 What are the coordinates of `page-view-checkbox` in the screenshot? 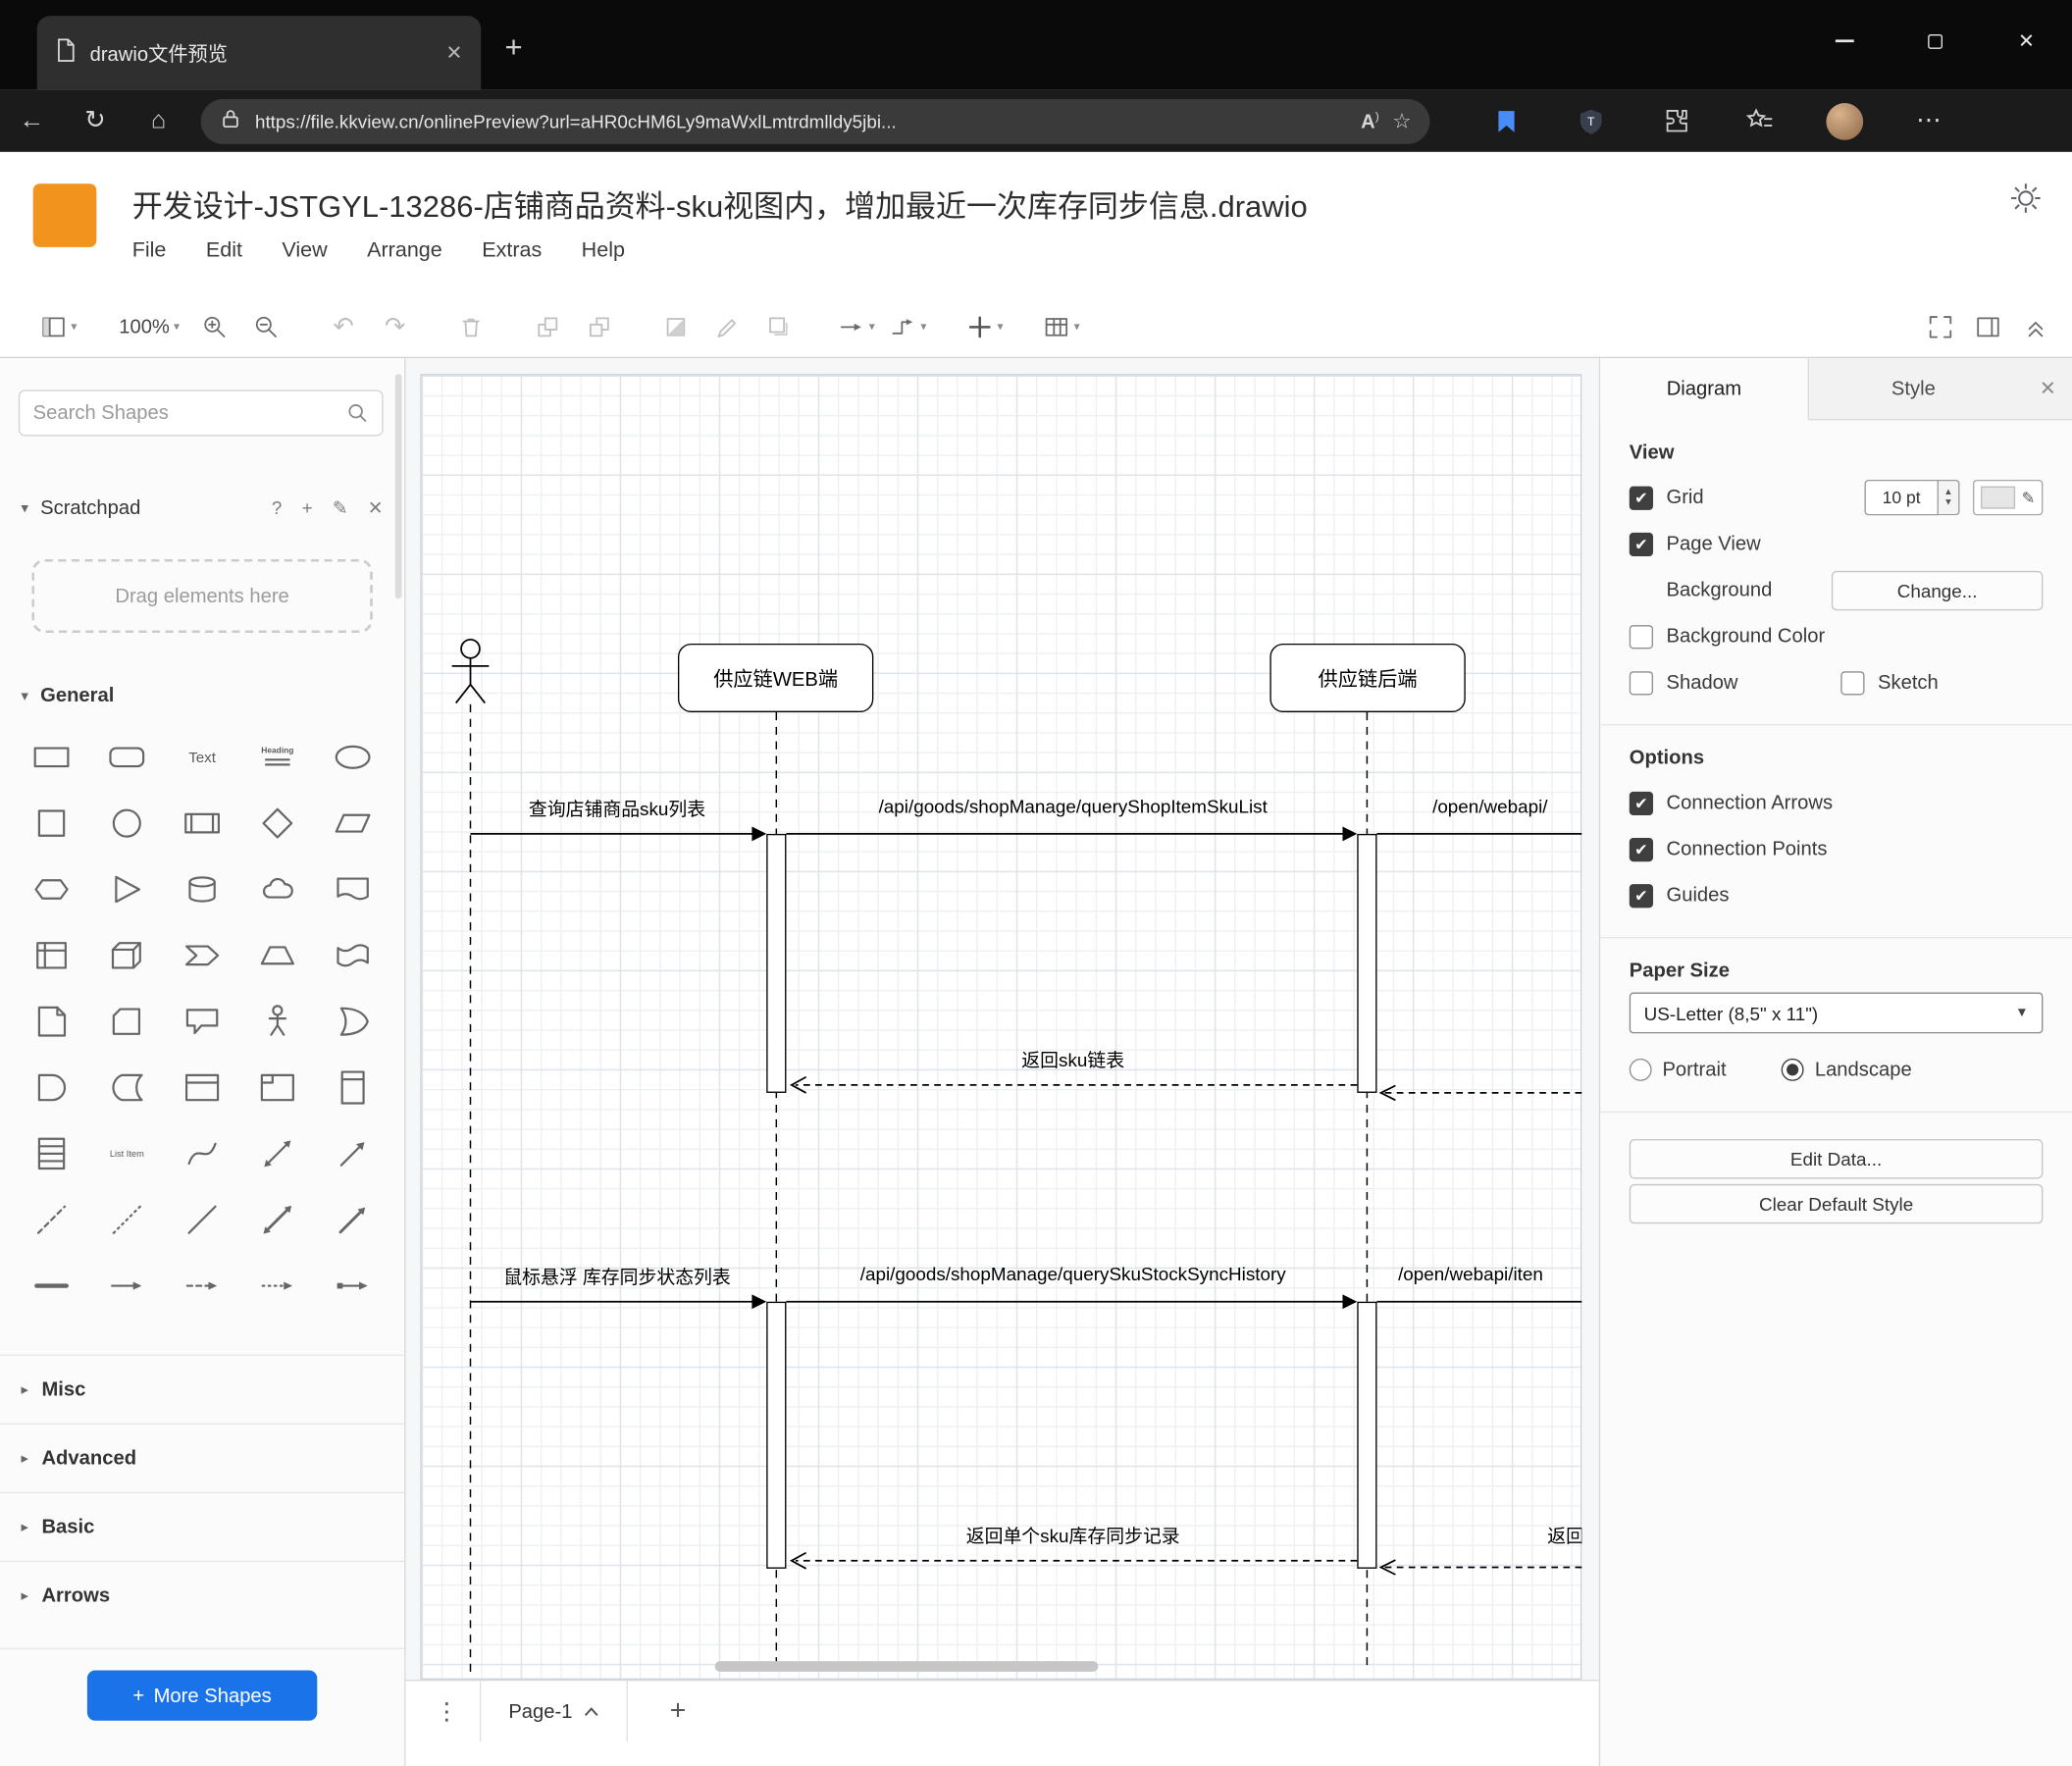 It's located at (1641, 544).